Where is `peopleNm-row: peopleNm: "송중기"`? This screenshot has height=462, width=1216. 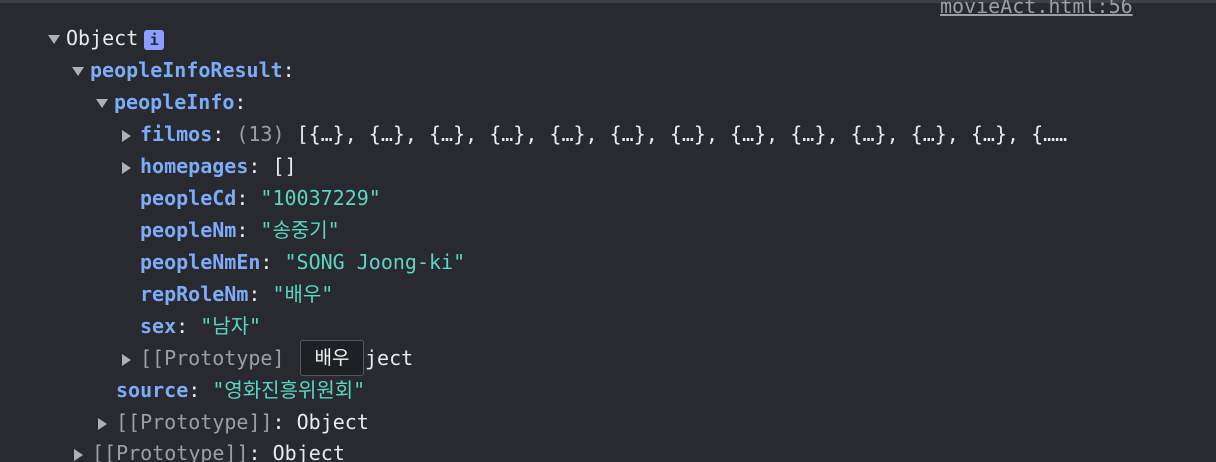 peopleNm-row: peopleNm: "송중기" is located at coordinates (240, 230).